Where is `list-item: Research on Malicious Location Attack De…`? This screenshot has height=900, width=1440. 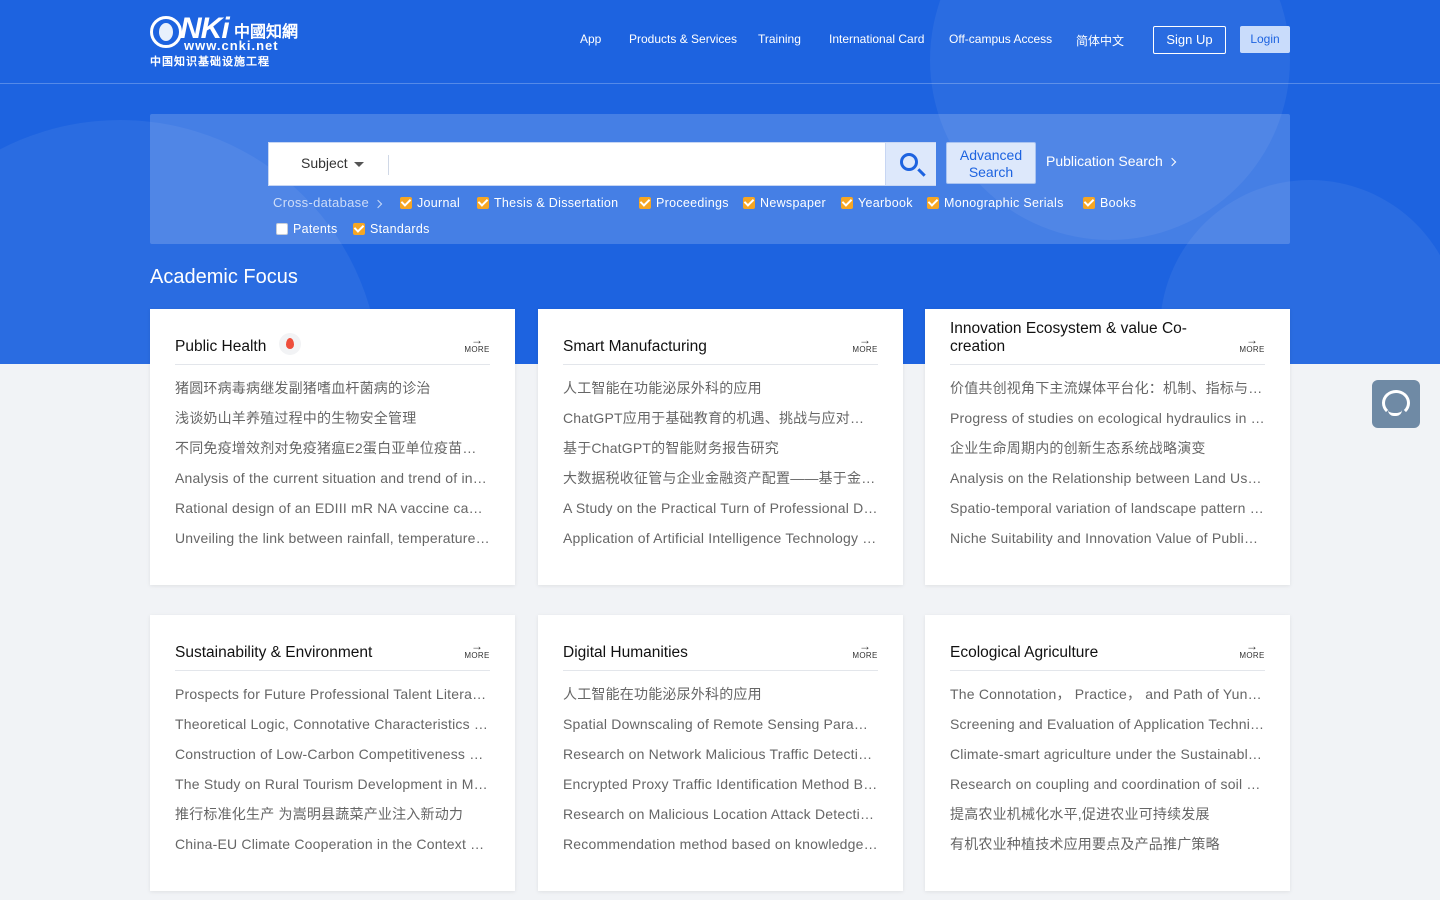
list-item: Research on Malicious Location Attack De… is located at coordinates (720, 820).